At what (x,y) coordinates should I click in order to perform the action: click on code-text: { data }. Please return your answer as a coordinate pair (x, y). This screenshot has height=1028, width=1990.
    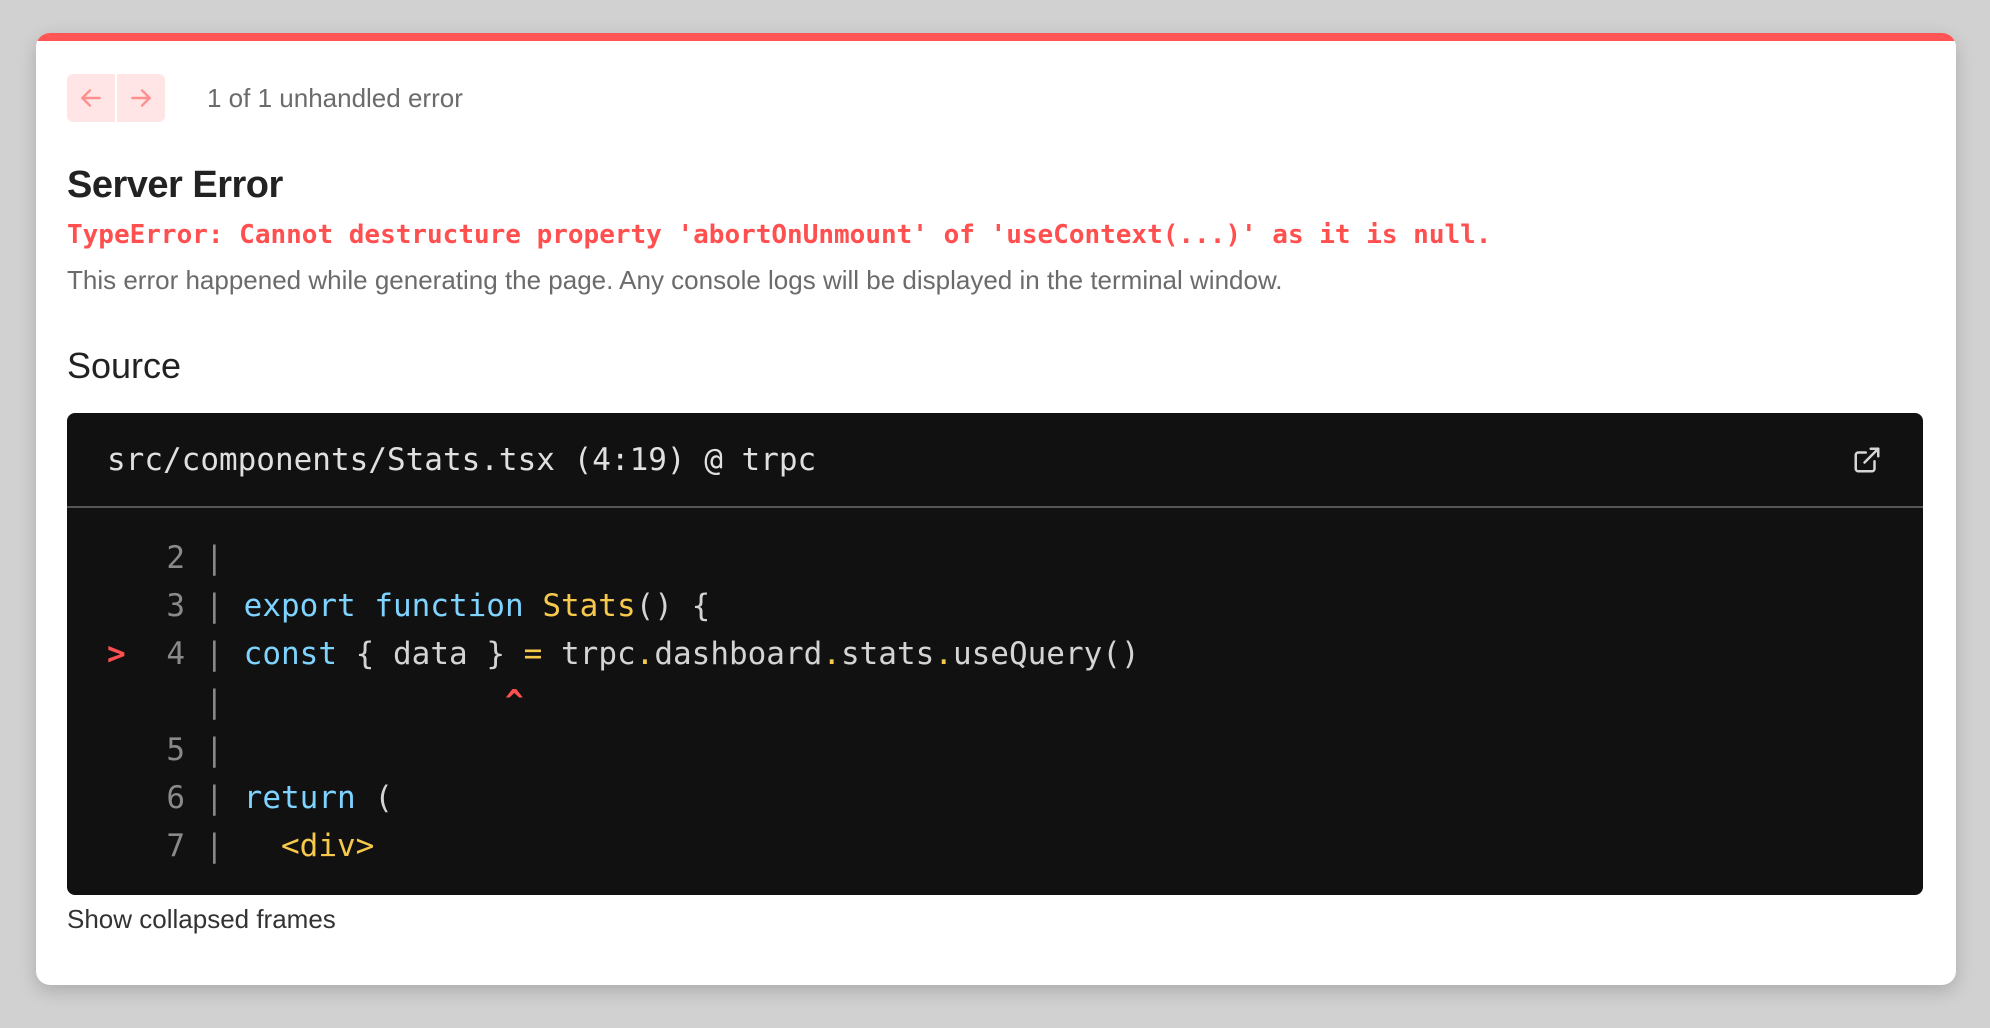
    Looking at the image, I should click on (430, 654).